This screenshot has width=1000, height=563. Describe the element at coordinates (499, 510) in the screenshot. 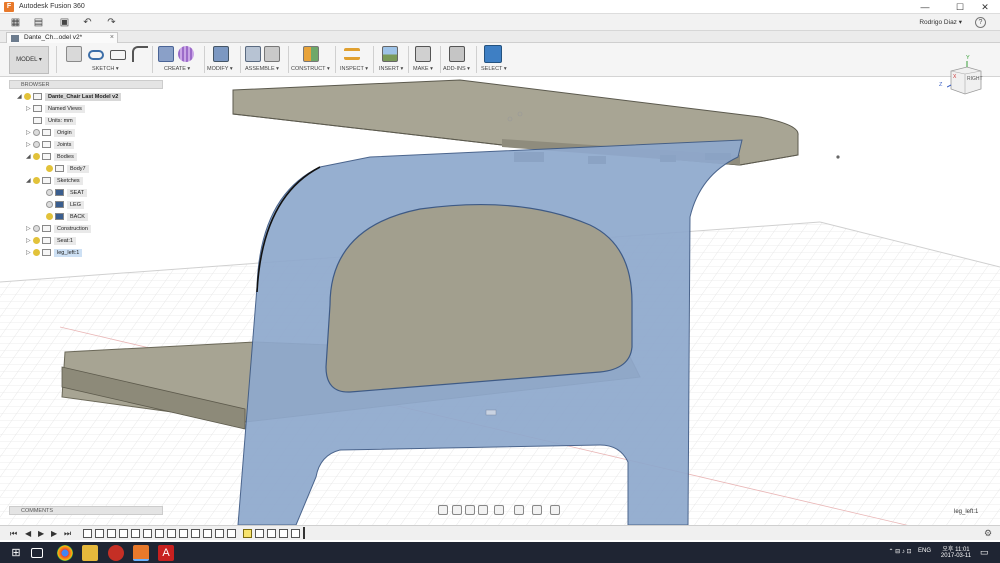

I see `fit-icon` at that location.